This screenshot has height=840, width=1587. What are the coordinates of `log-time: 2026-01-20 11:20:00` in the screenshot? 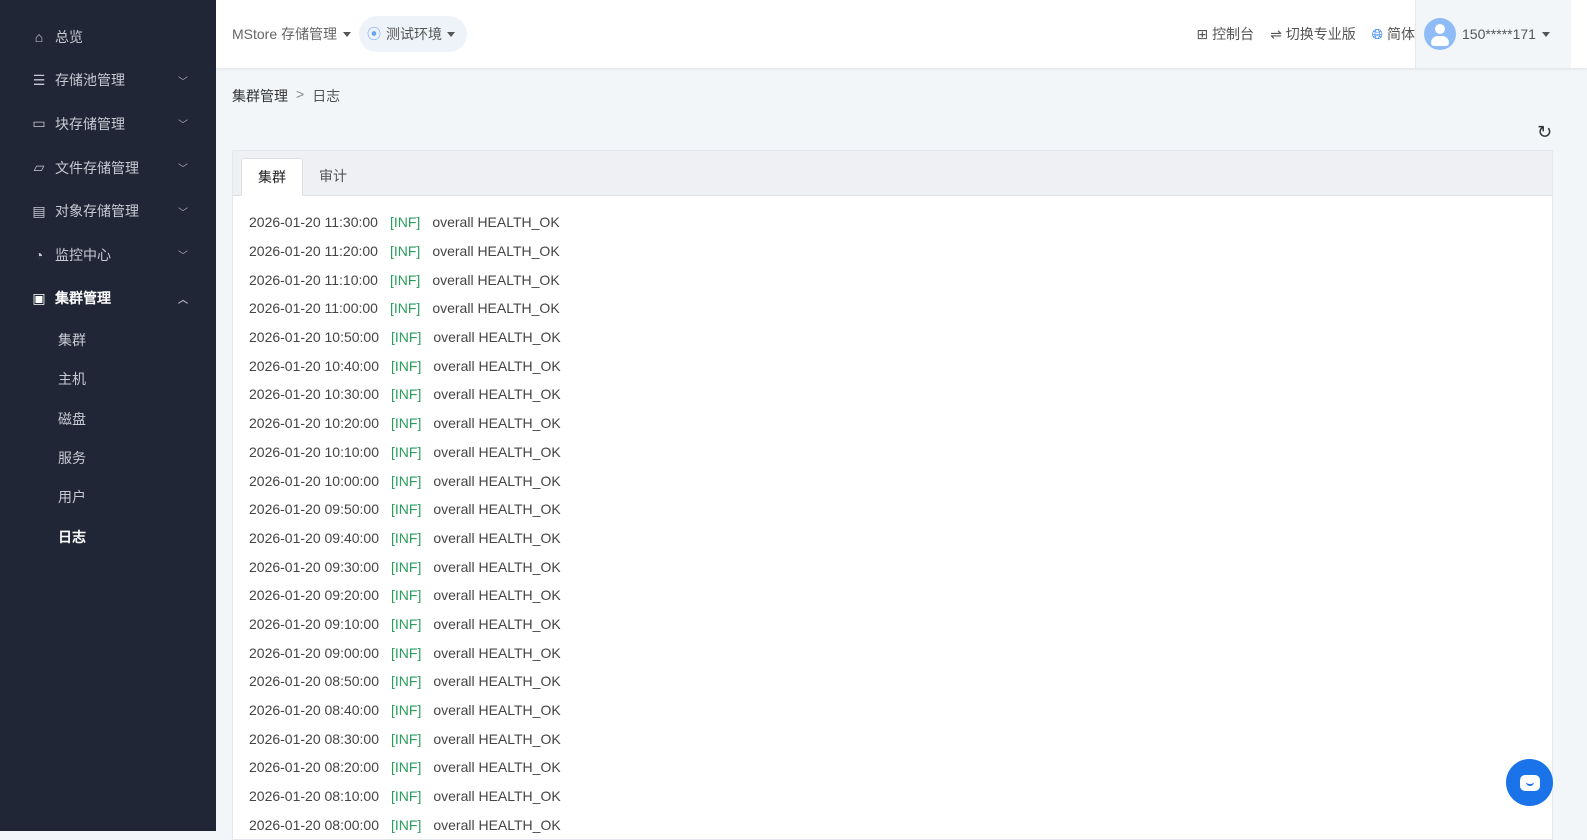 It's located at (313, 251).